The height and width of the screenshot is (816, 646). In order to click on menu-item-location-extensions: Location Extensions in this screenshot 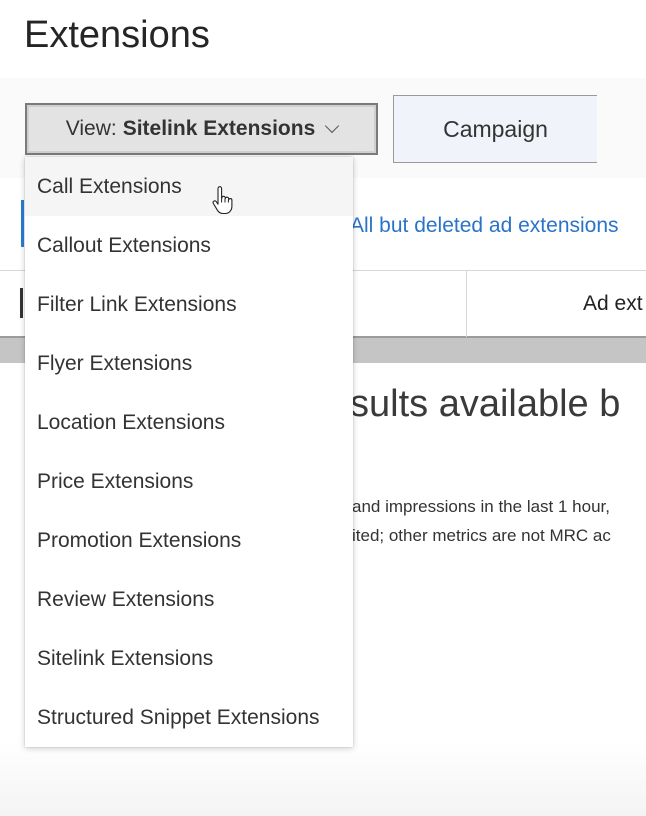, I will do `click(189, 422)`.